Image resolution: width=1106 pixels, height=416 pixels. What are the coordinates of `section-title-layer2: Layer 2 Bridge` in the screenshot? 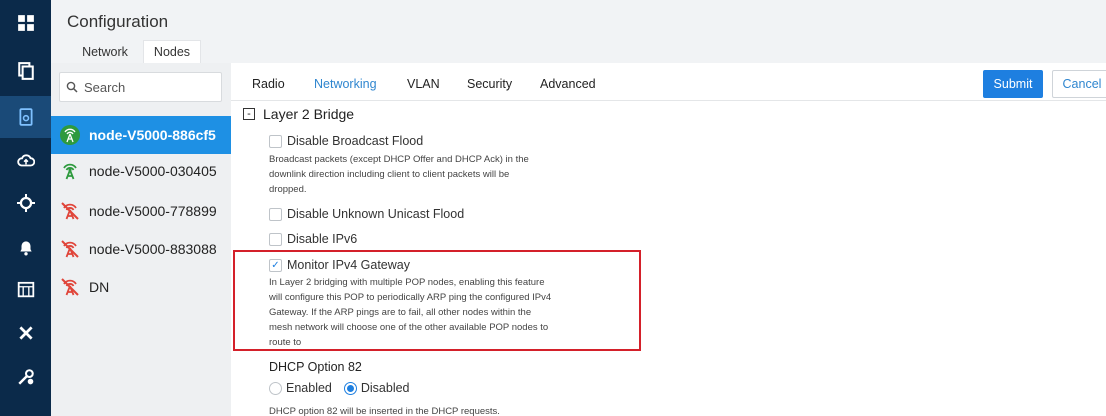 It's located at (309, 114).